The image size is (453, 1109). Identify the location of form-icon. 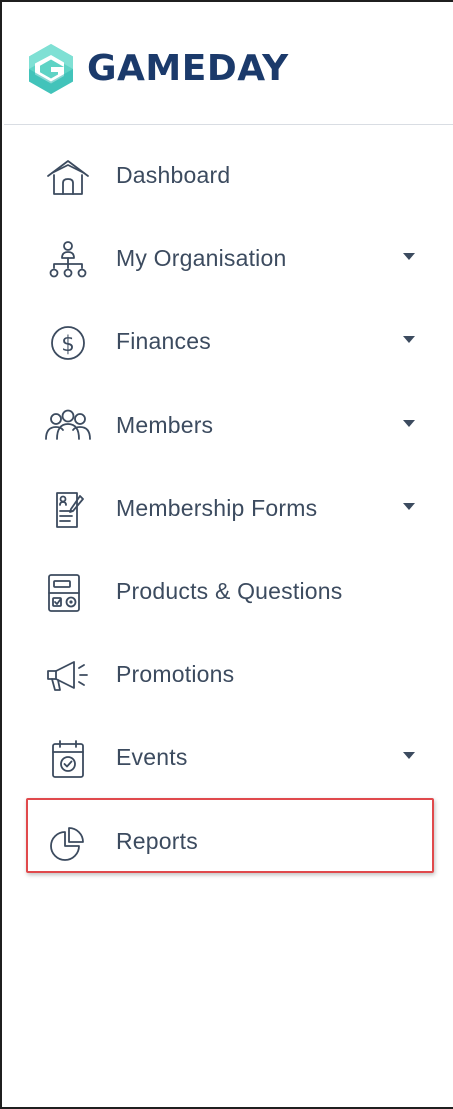
(68, 510).